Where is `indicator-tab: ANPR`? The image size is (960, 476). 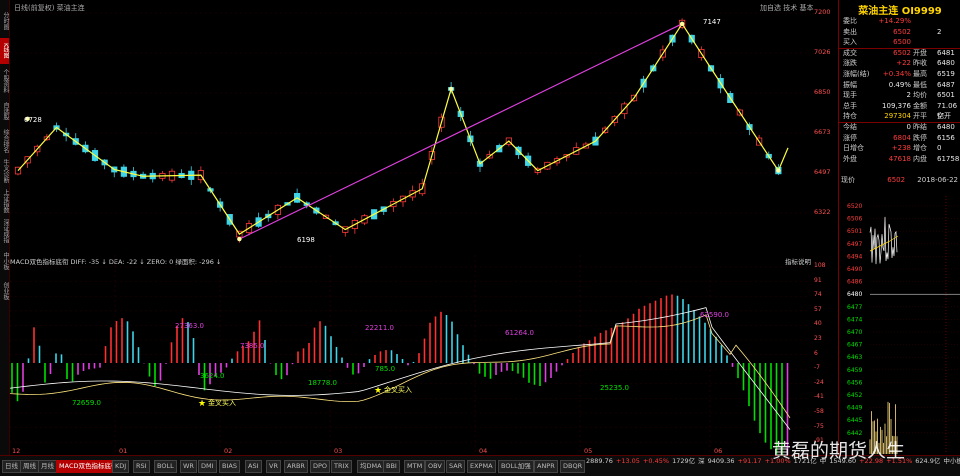 indicator-tab: ANPR is located at coordinates (546, 466).